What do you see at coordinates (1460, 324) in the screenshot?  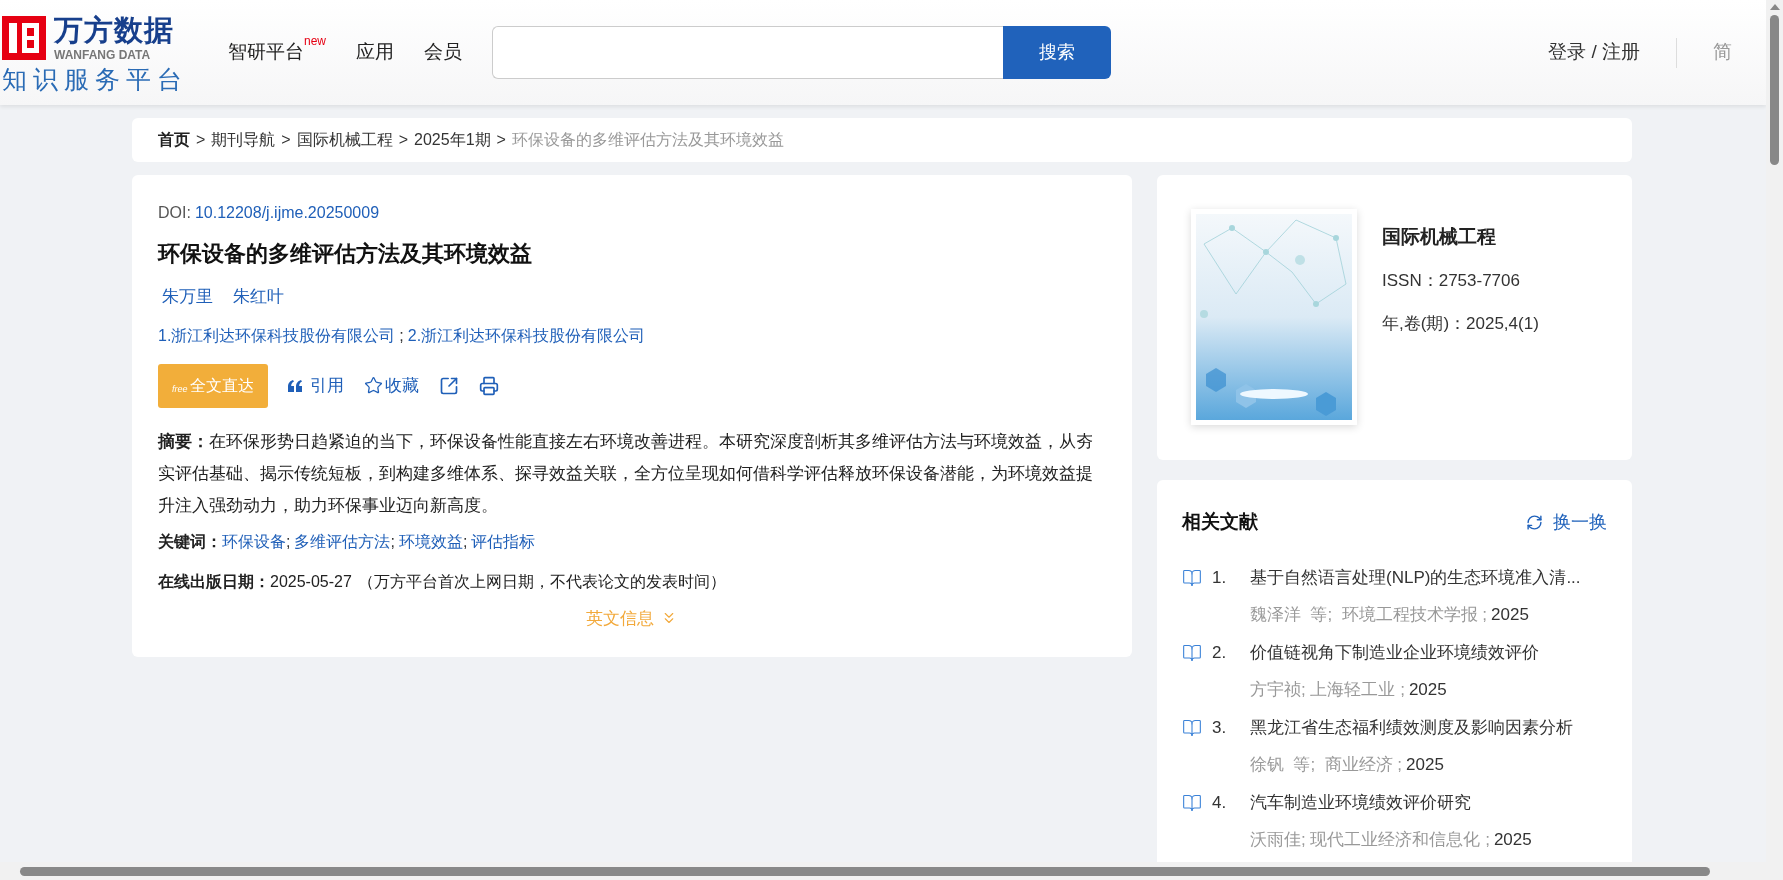 I see `journal-issue: 年,卷(期)：2025,4(1)` at bounding box center [1460, 324].